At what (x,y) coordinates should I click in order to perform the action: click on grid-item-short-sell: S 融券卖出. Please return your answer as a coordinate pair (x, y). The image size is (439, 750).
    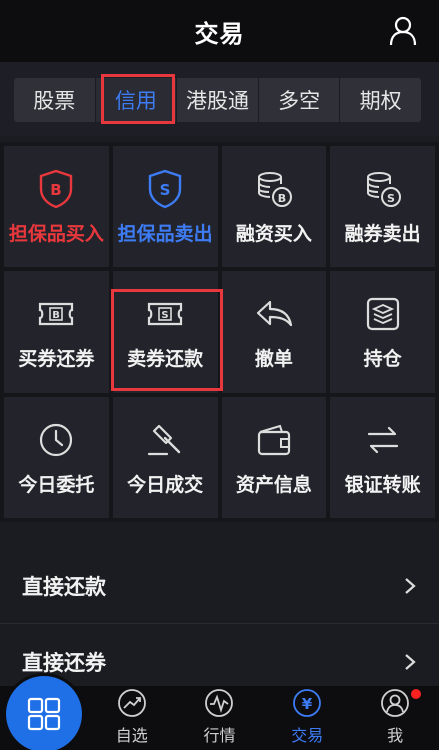
    Looking at the image, I should click on (382, 207).